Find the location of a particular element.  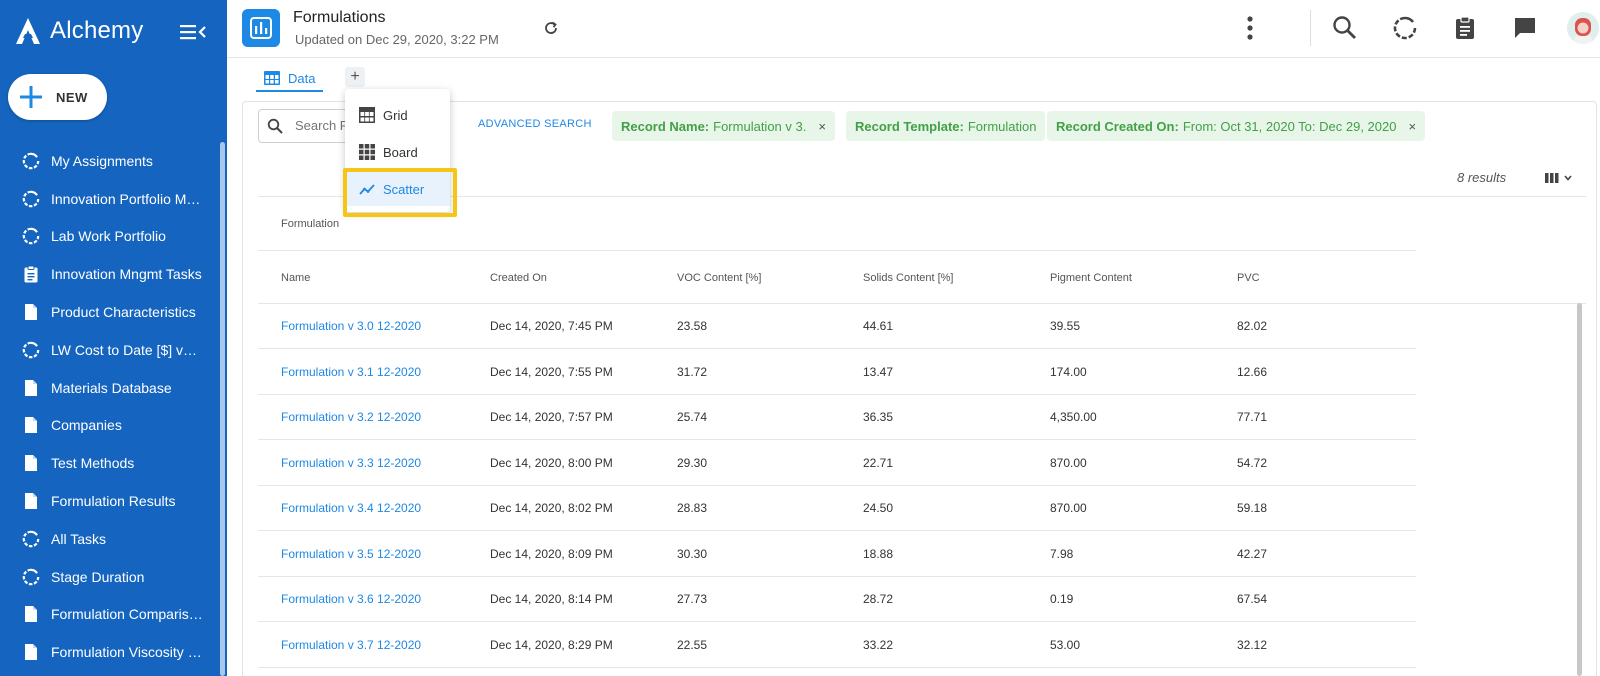

column-settings-icon is located at coordinates (1559, 178).